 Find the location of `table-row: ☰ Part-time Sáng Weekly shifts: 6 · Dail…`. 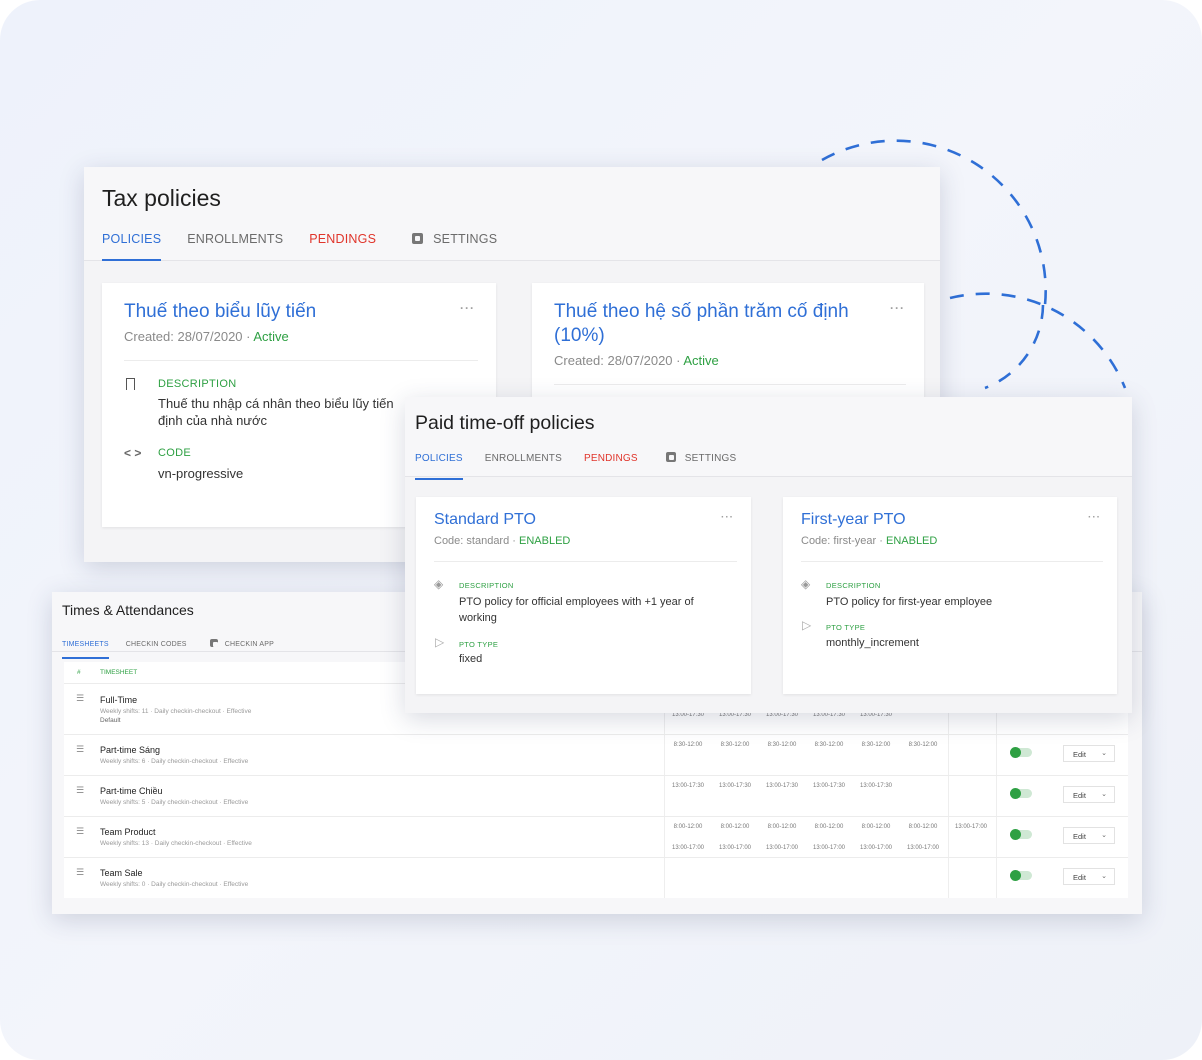

table-row: ☰ Part-time Sáng Weekly shifts: 6 · Dail… is located at coordinates (596, 755).